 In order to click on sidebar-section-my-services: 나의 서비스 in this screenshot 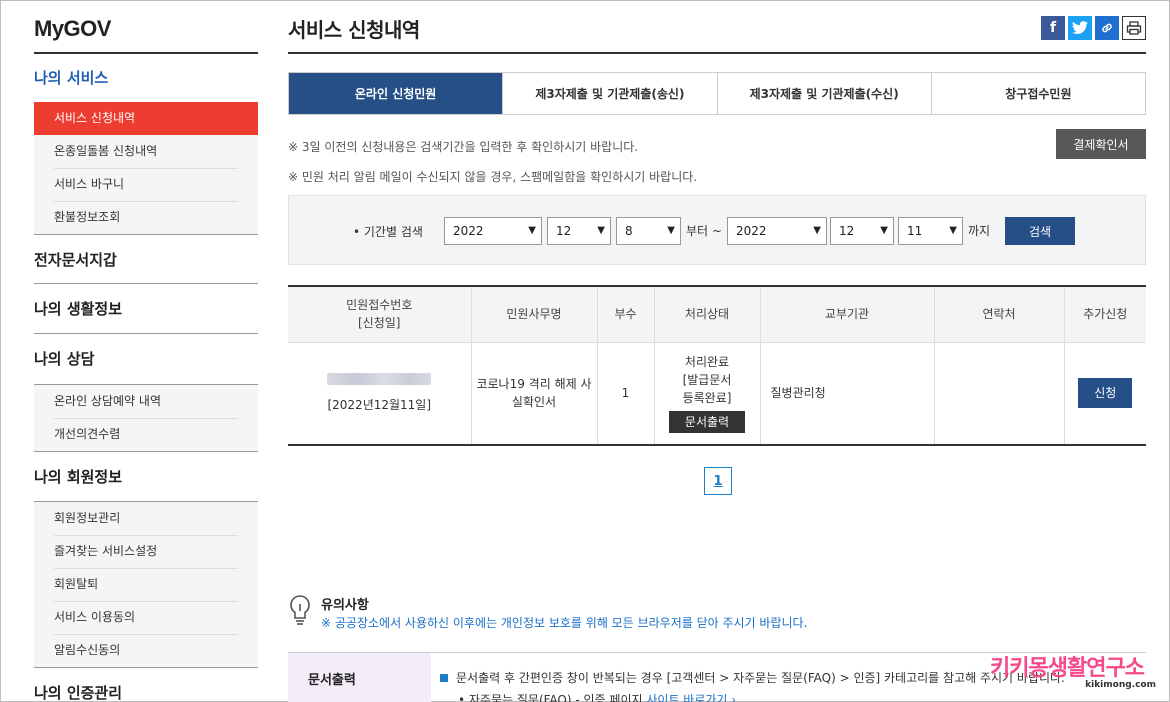, I will do `click(146, 78)`.